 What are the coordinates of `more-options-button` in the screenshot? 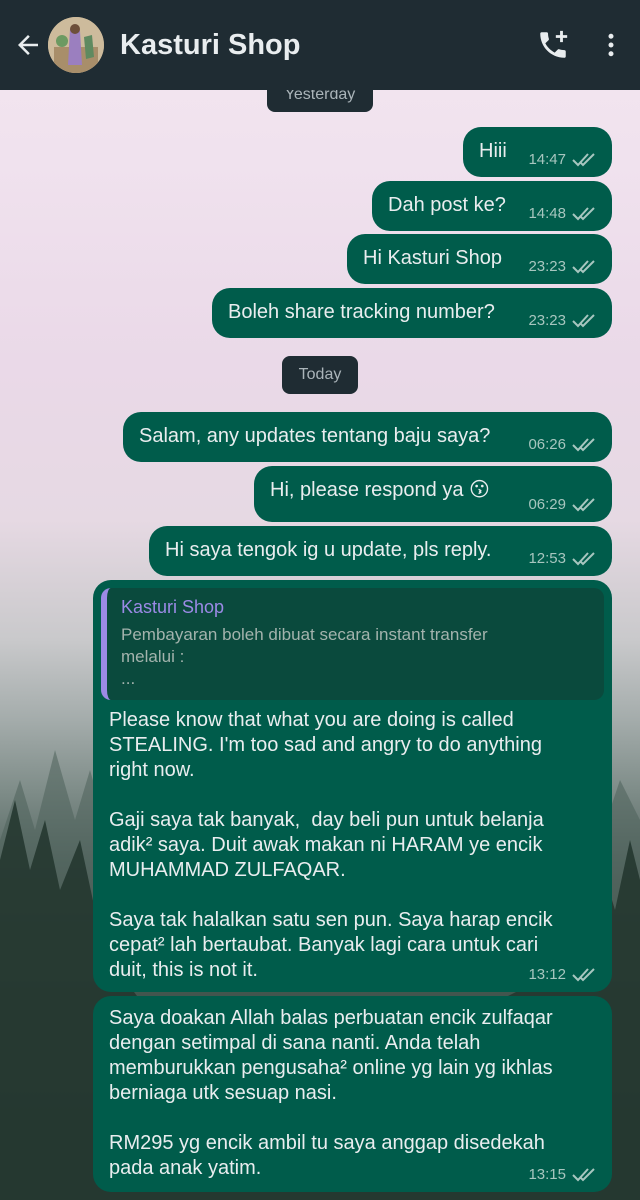 It's located at (611, 45).